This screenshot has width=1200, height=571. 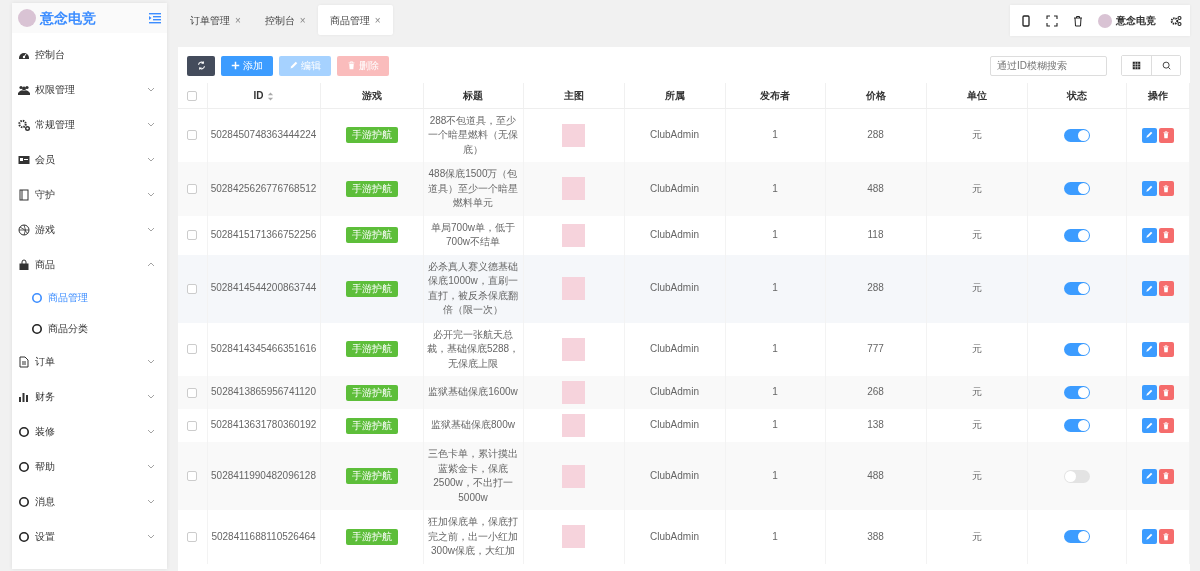 What do you see at coordinates (24, 159) in the screenshot?
I see `id-card-icon` at bounding box center [24, 159].